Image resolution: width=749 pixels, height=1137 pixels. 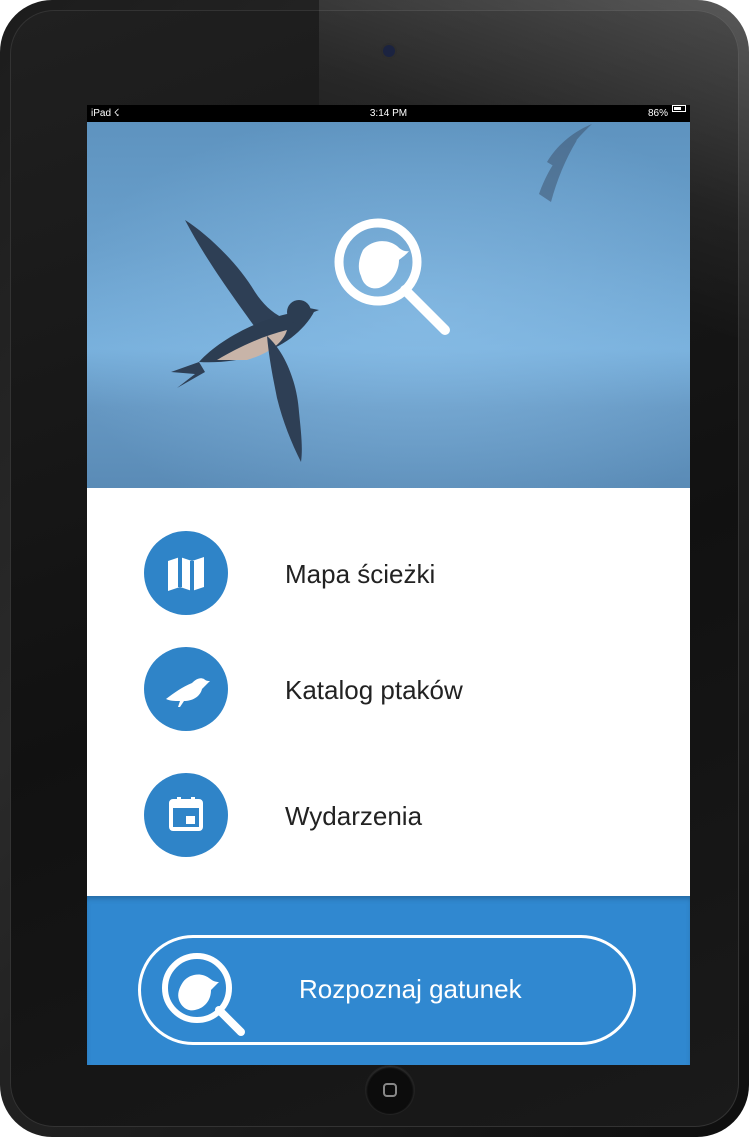 What do you see at coordinates (389, 51) in the screenshot?
I see `front-camera` at bounding box center [389, 51].